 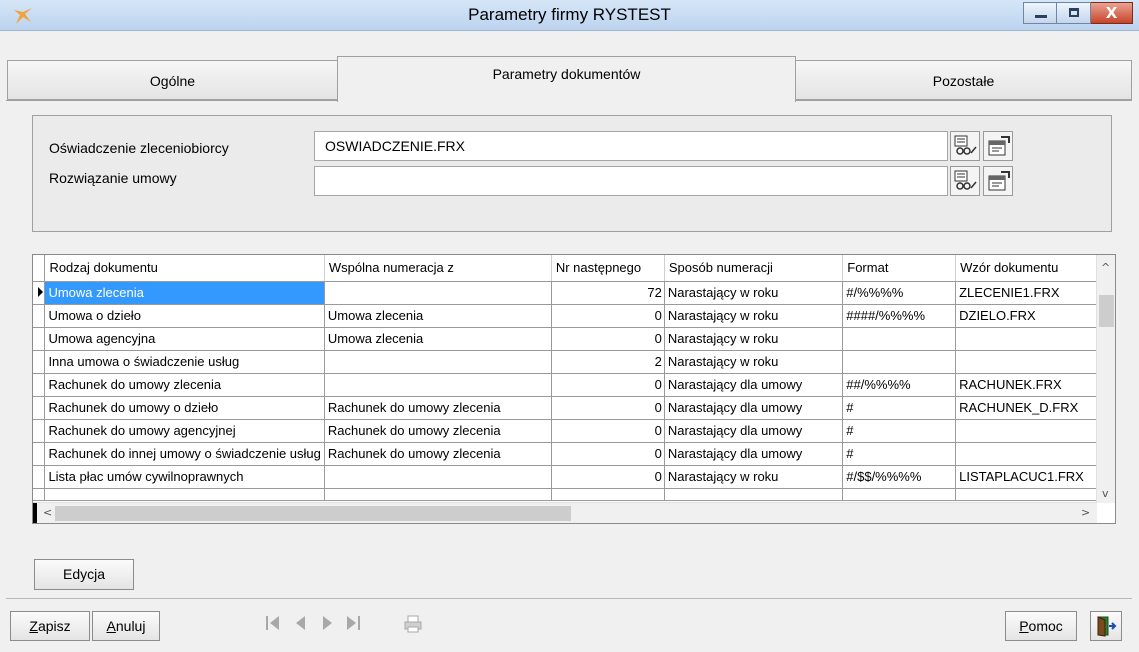 What do you see at coordinates (273, 622) in the screenshot?
I see `first-record-button` at bounding box center [273, 622].